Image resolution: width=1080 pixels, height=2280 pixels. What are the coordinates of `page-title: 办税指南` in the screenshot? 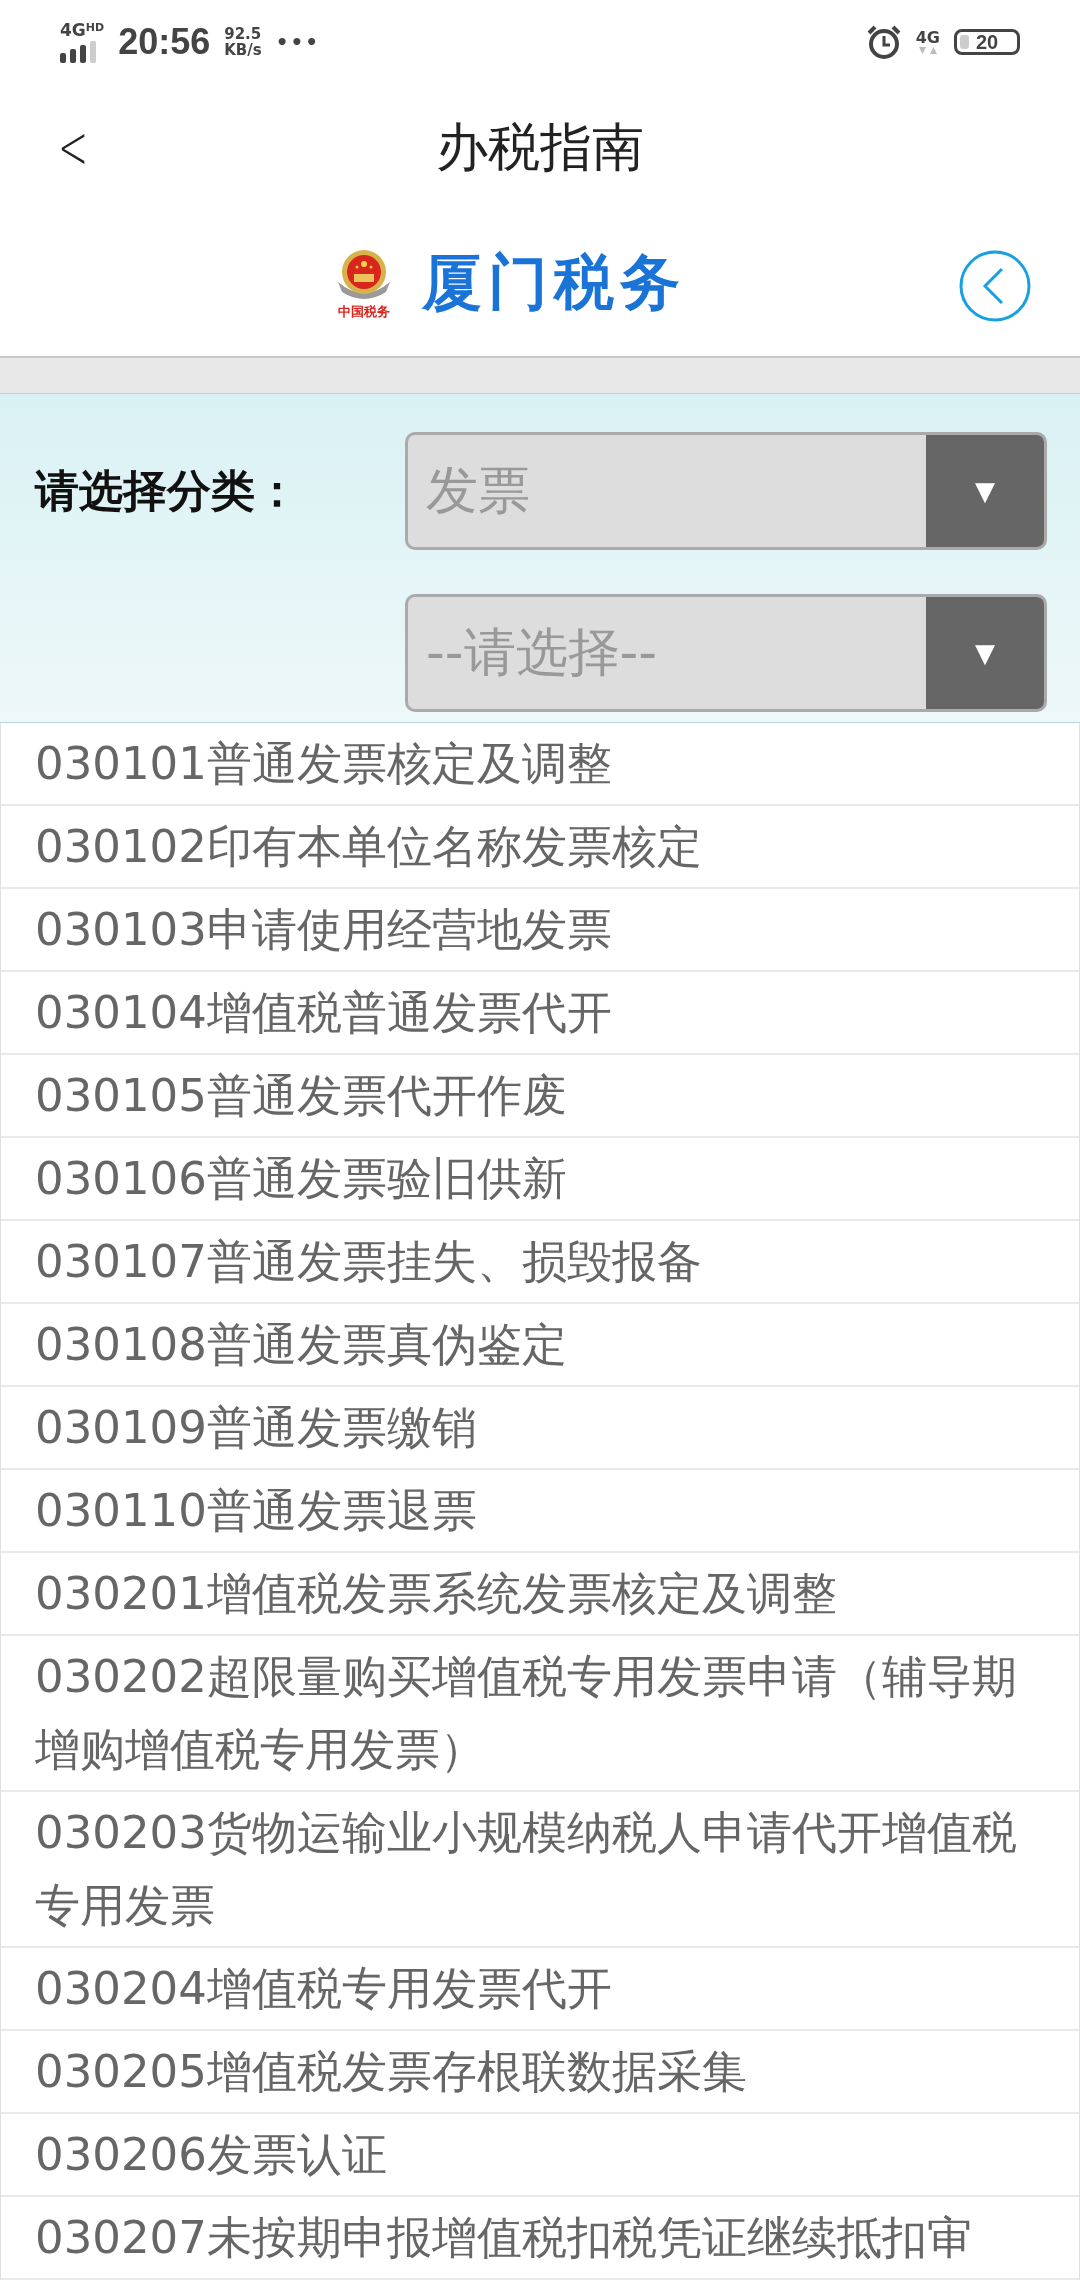 It's located at (540, 147).